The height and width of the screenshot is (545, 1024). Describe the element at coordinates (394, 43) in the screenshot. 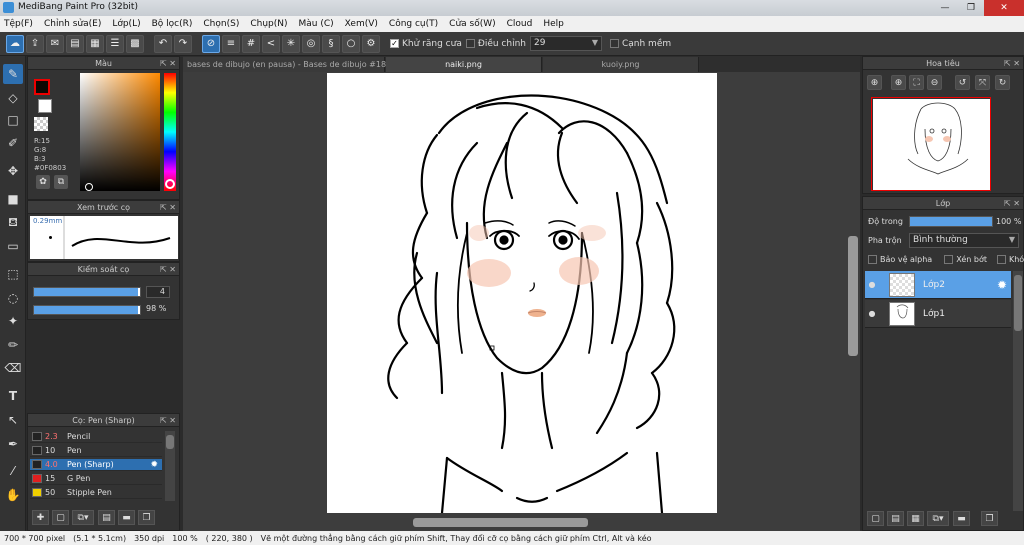

I see `antialias-checkbox: ✓` at that location.